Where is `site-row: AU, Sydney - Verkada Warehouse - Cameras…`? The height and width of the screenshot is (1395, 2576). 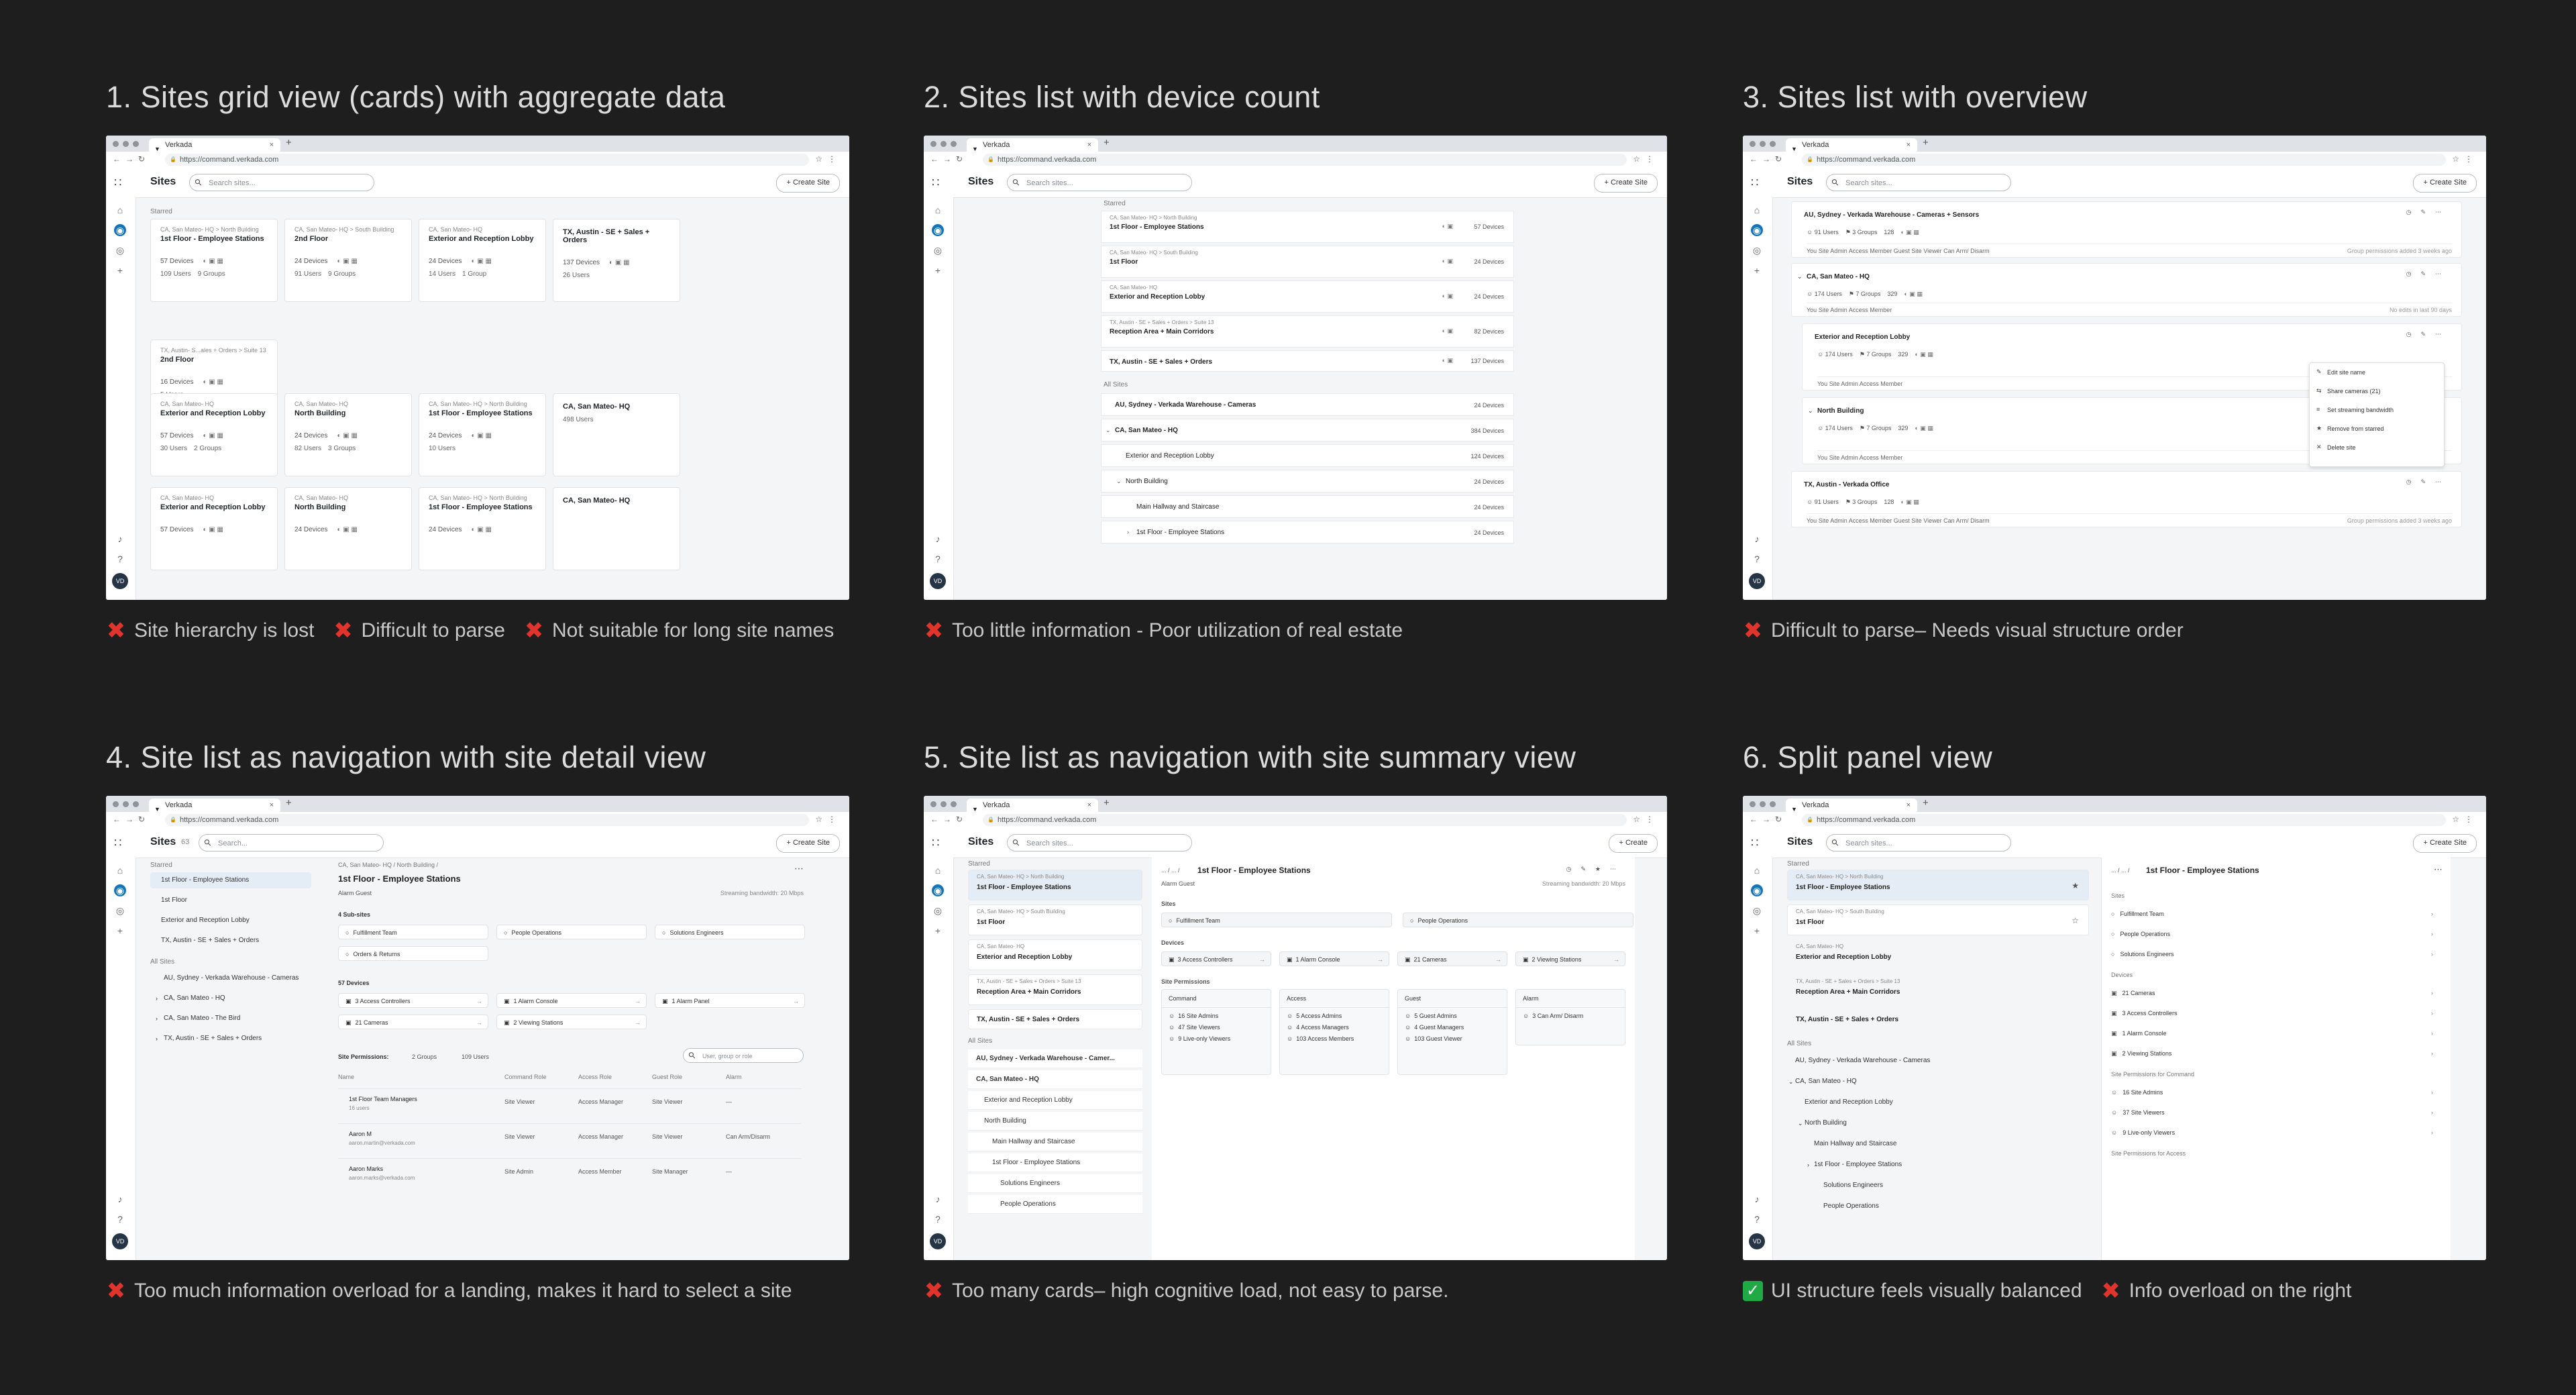 site-row: AU, Sydney - Verkada Warehouse - Cameras… is located at coordinates (1307, 404).